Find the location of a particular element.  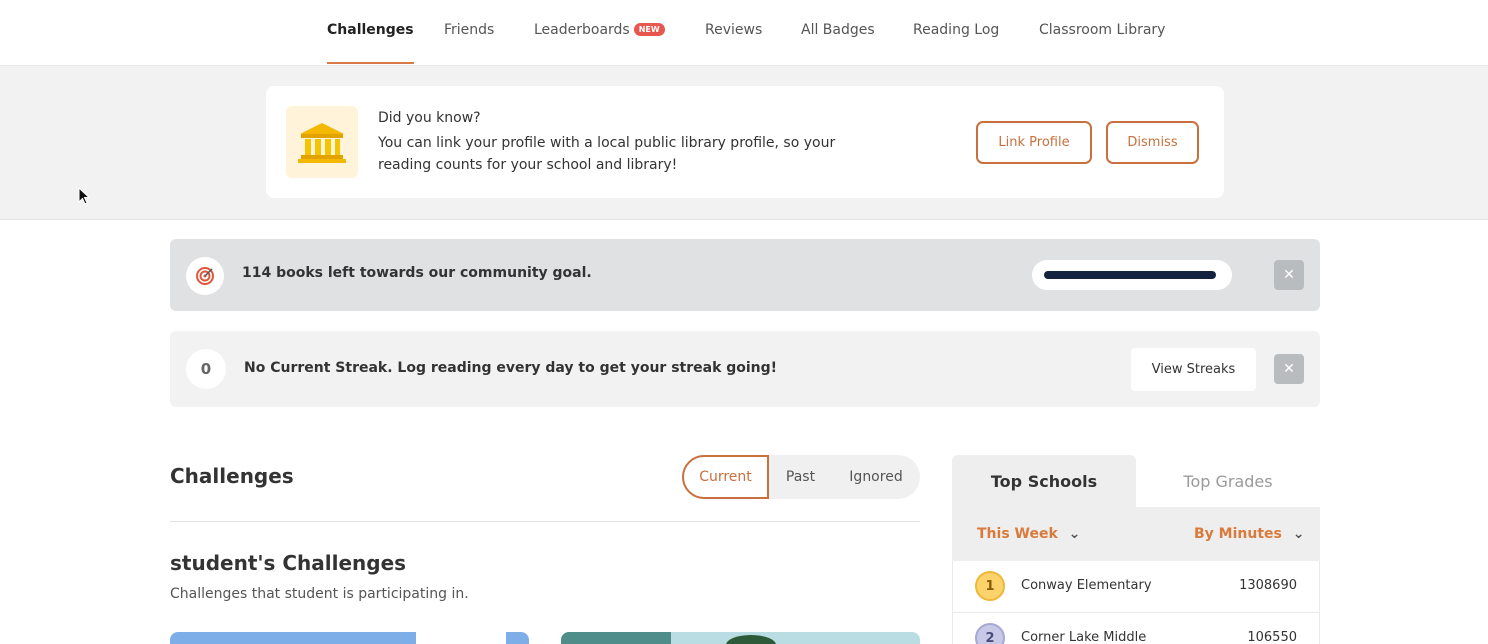

student-challenges-heading: student's Challenges is located at coordinates (288, 563).